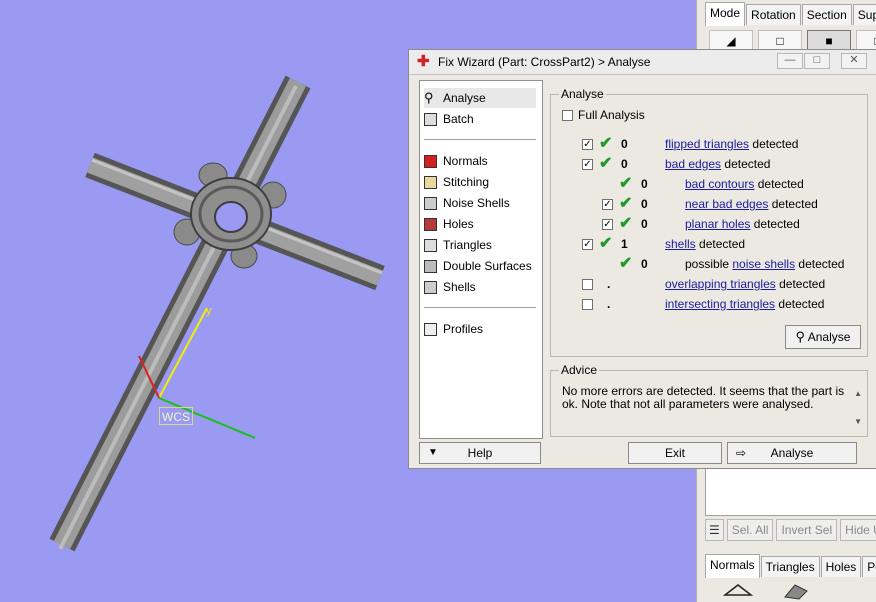 The image size is (876, 602). Describe the element at coordinates (719, 184) in the screenshot. I see `bad-contours-link: bad contours` at that location.